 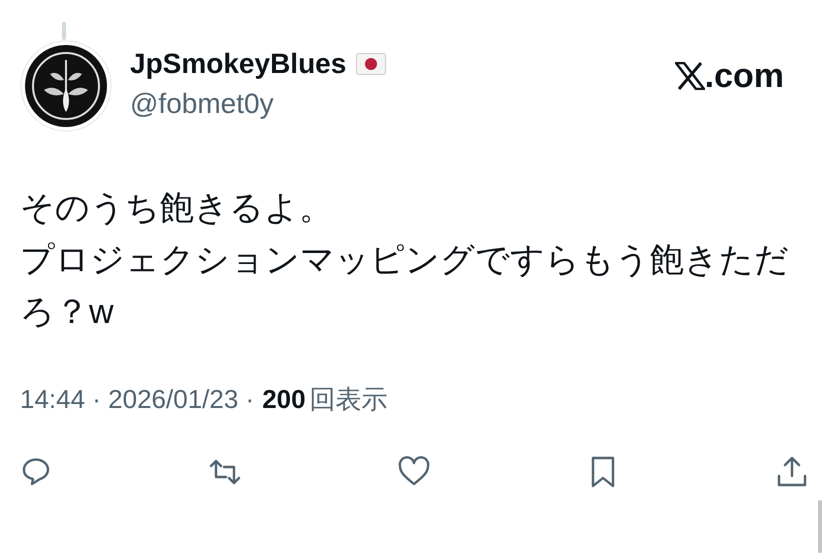 I want to click on user-handle: @fobmet0y, so click(x=402, y=104).